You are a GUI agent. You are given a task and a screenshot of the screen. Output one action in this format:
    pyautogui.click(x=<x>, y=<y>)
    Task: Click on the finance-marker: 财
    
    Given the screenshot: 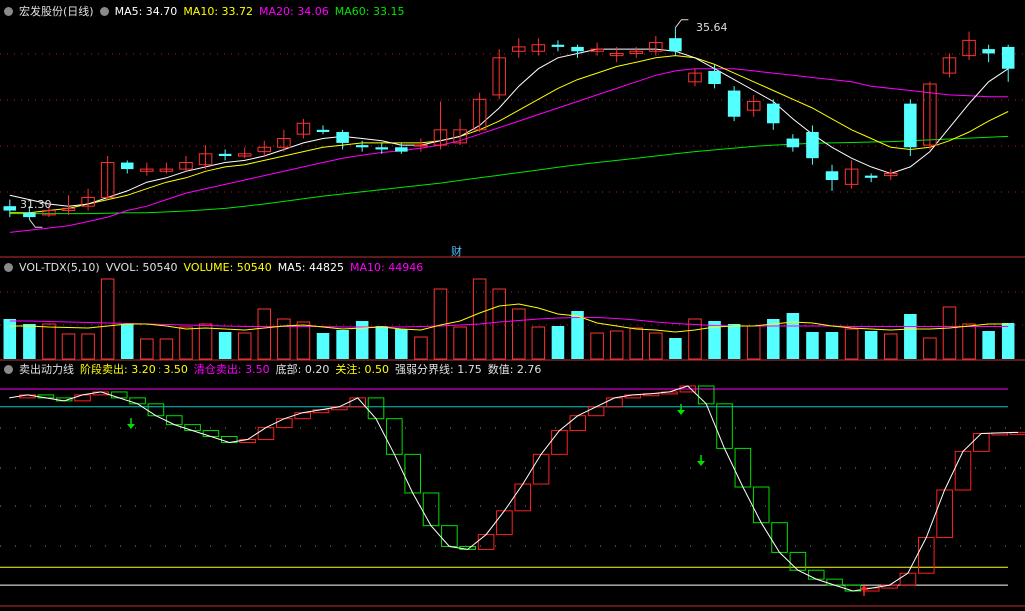 What is the action you would take?
    pyautogui.click(x=456, y=251)
    